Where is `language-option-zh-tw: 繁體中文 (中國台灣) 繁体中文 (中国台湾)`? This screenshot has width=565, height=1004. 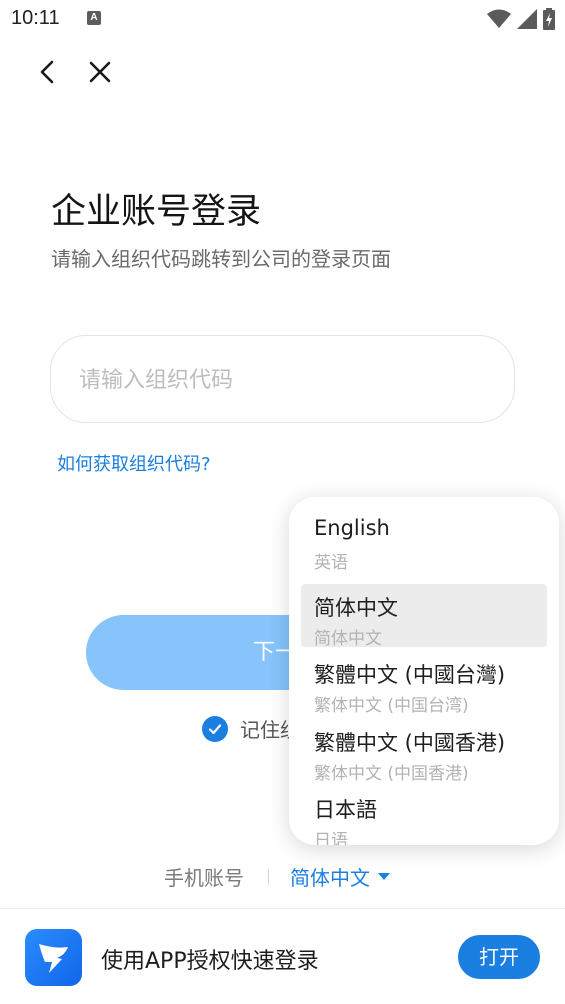
language-option-zh-tw: 繁體中文 (中國台灣) 繁体中文 (中国台湾) is located at coordinates (424, 683).